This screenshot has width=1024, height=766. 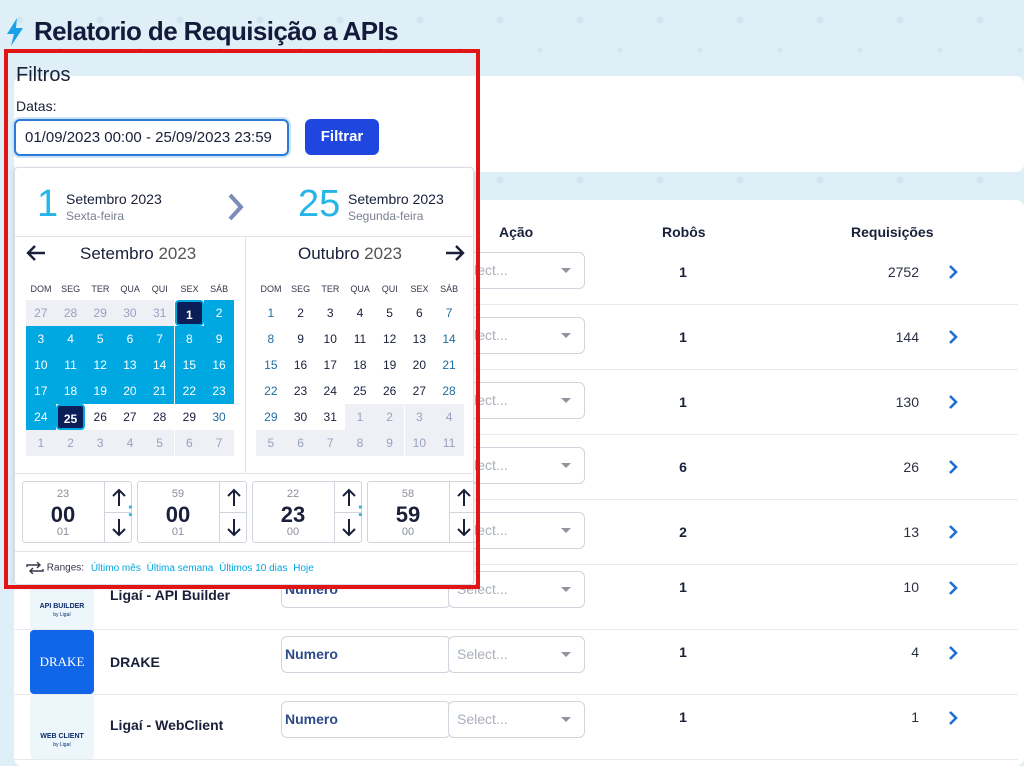 What do you see at coordinates (911, 587) in the screenshot?
I see `requisicoes-value: 10` at bounding box center [911, 587].